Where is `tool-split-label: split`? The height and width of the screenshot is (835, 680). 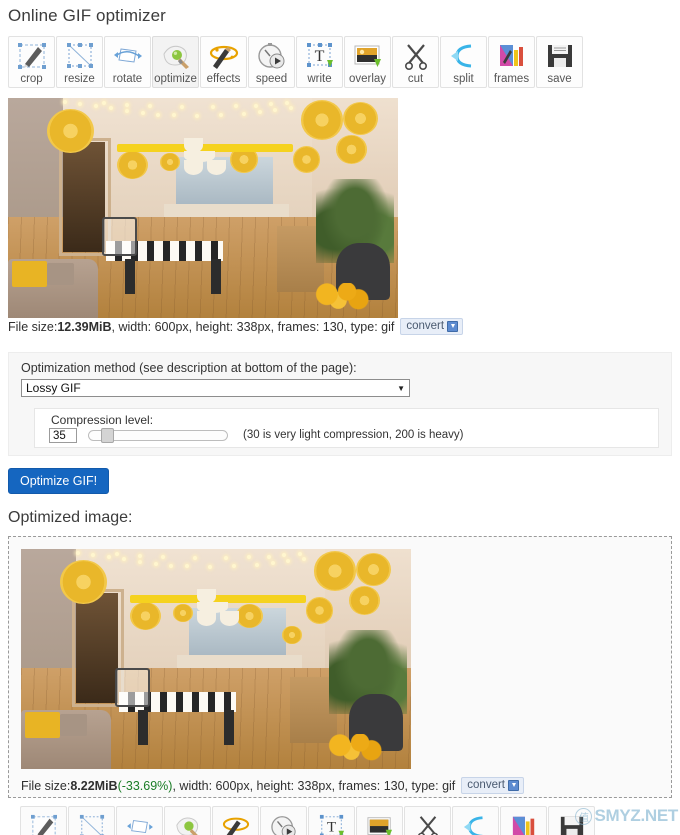
tool-split-label: split is located at coordinates (463, 79).